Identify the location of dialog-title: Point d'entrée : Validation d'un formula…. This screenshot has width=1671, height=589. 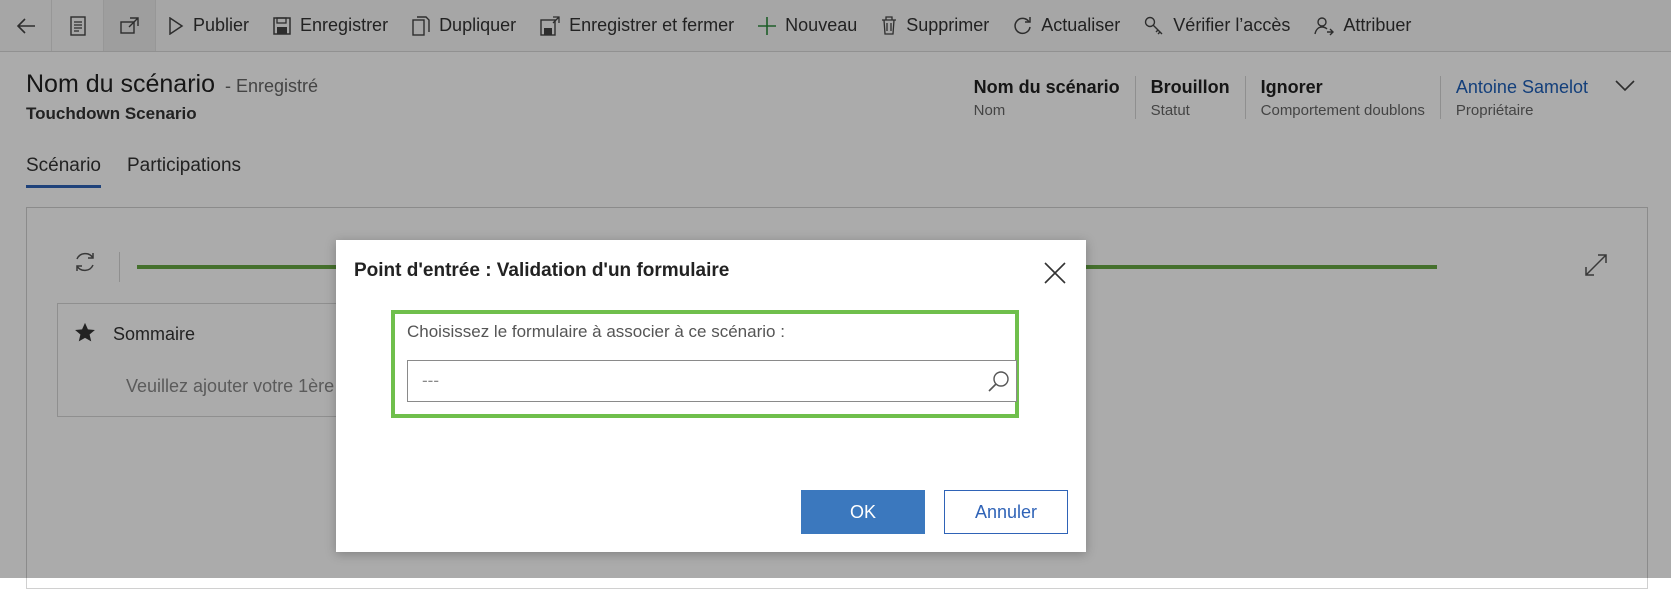
(542, 270).